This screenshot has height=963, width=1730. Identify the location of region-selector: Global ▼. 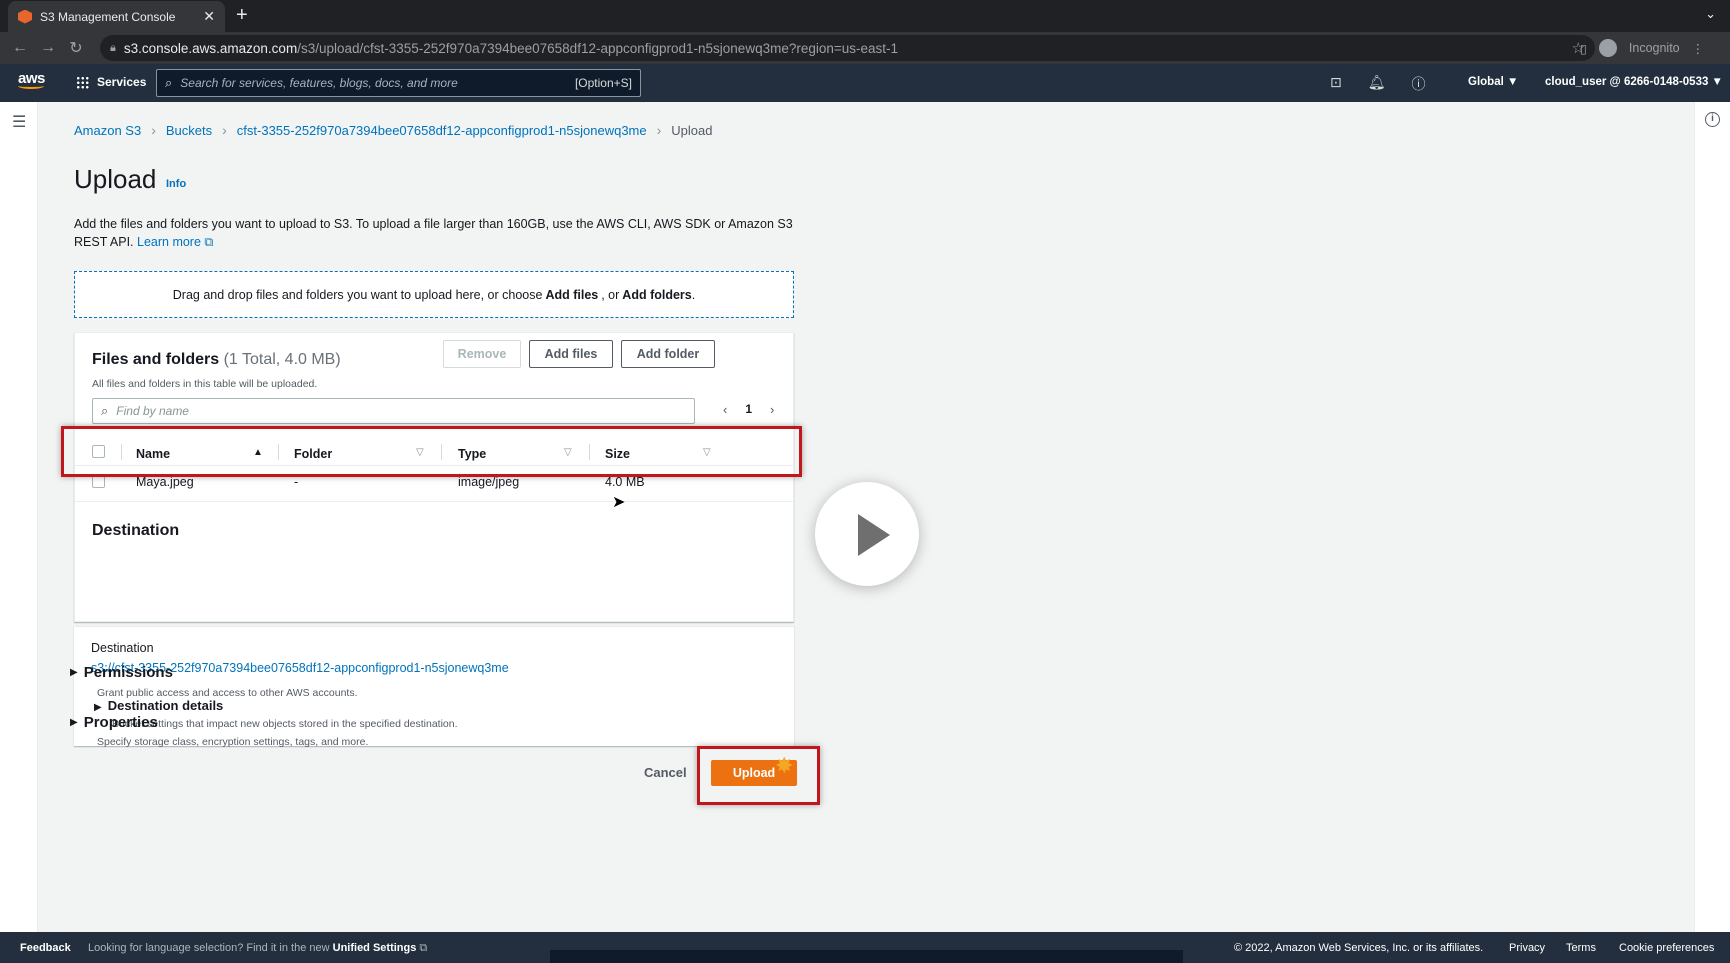
(1493, 82).